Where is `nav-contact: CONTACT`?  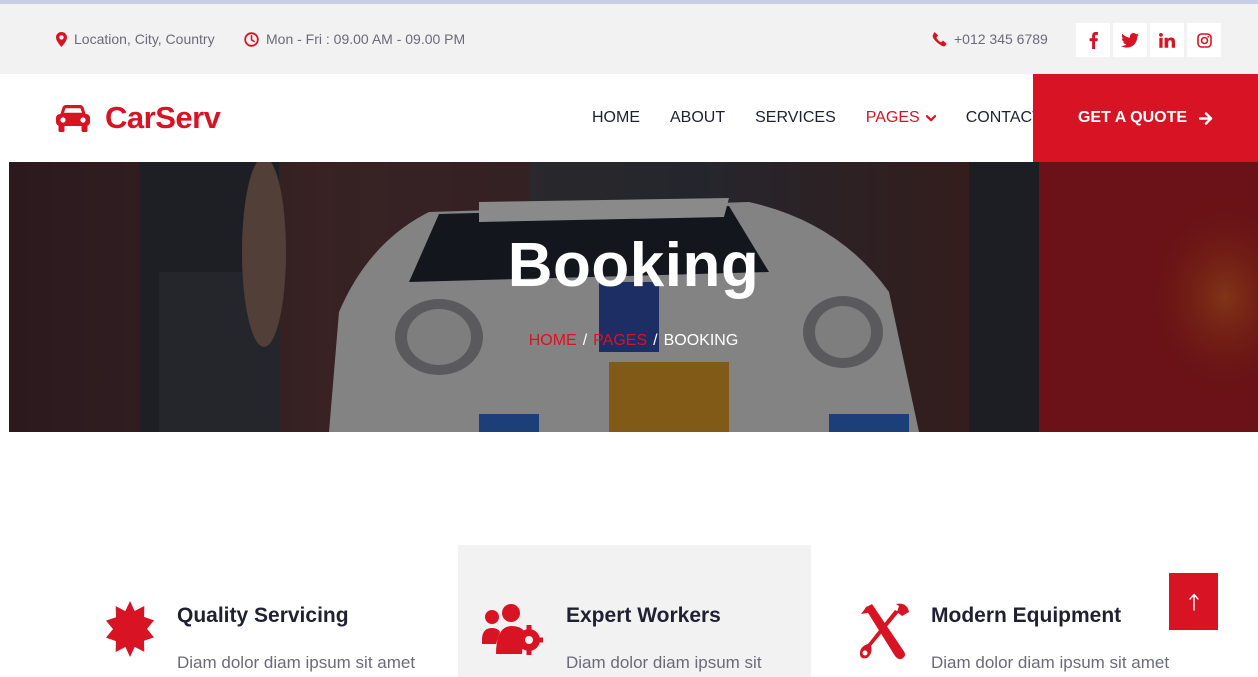
nav-contact: CONTACT is located at coordinates (1004, 118).